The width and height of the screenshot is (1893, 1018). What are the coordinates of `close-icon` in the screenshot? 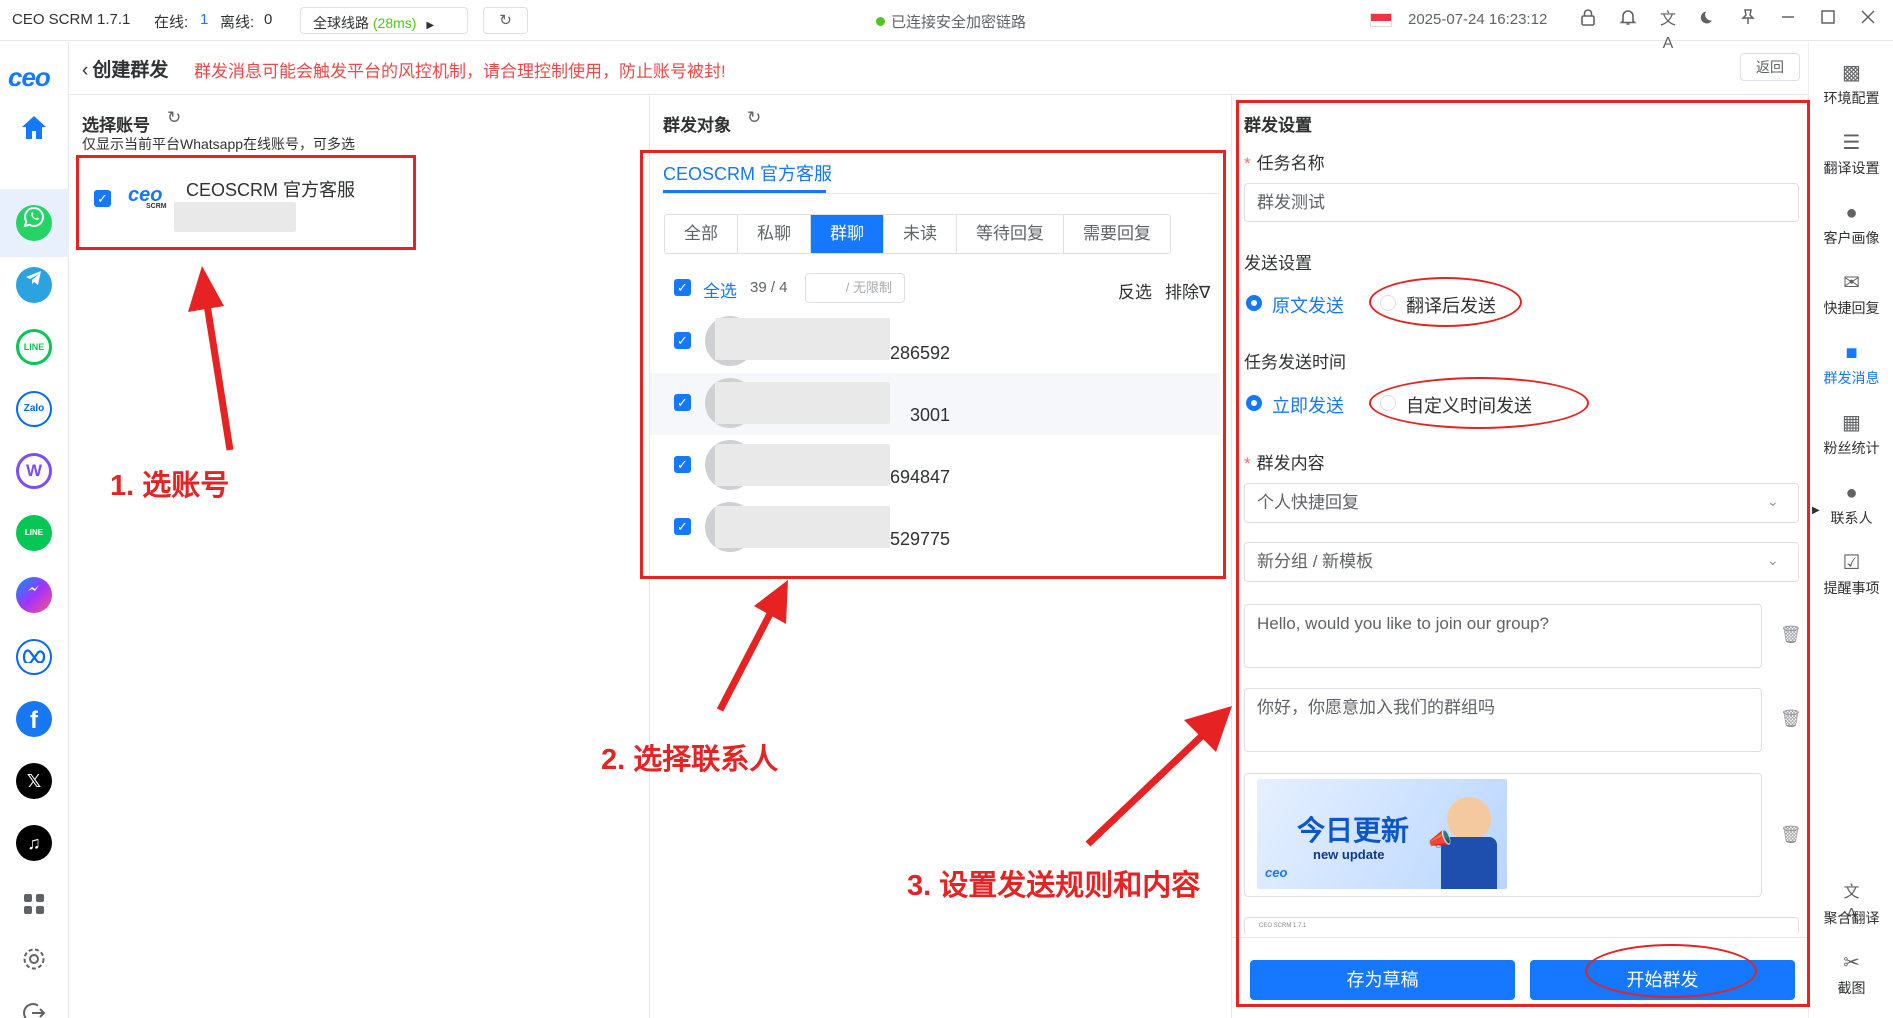 It's located at (1868, 20).